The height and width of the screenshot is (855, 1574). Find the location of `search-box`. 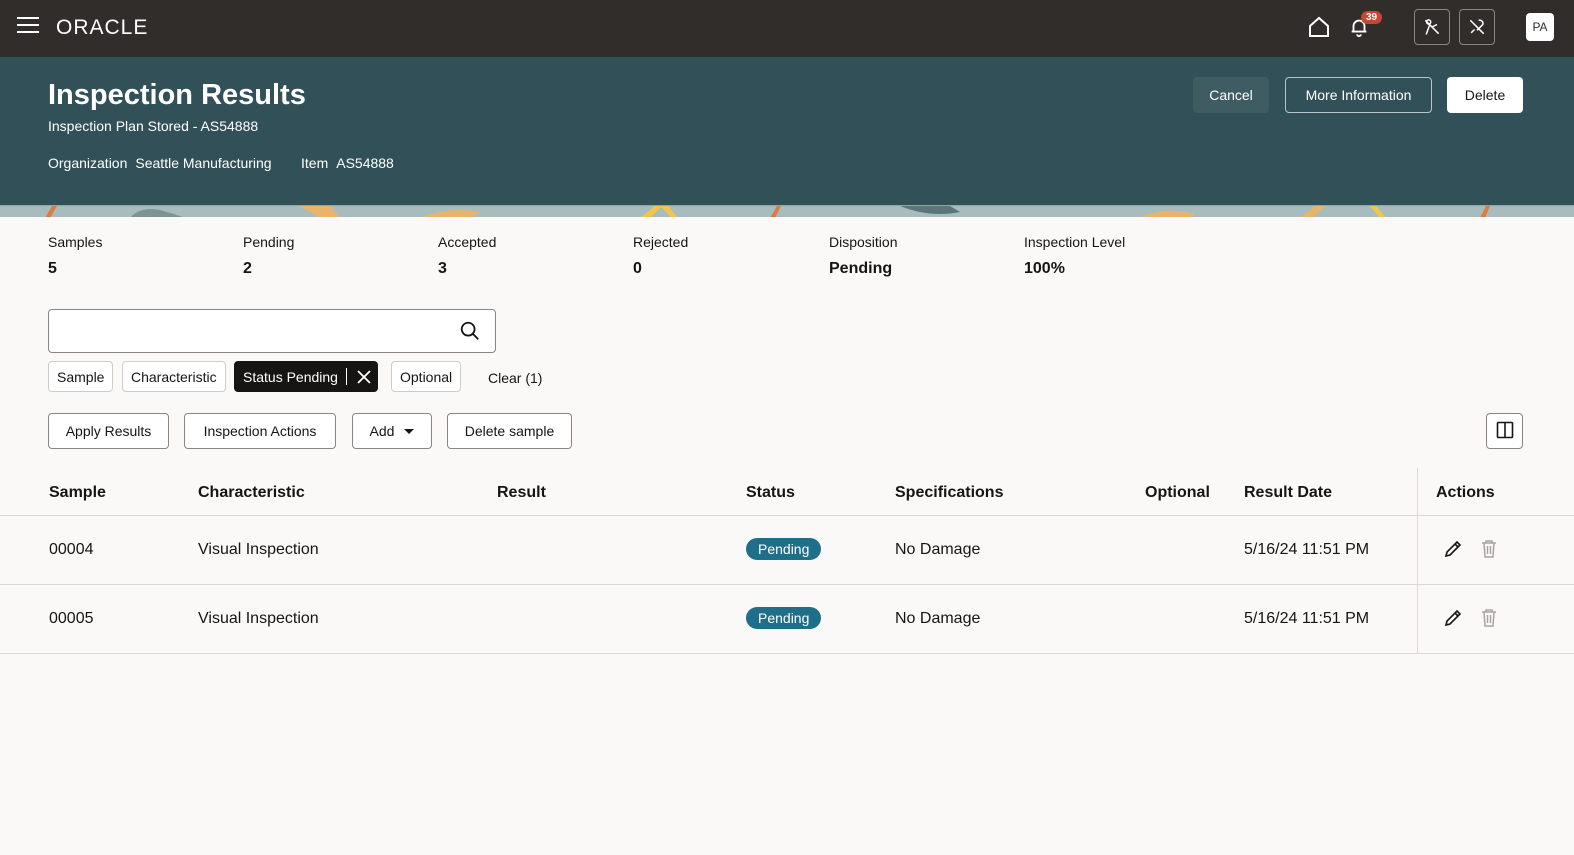

search-box is located at coordinates (272, 331).